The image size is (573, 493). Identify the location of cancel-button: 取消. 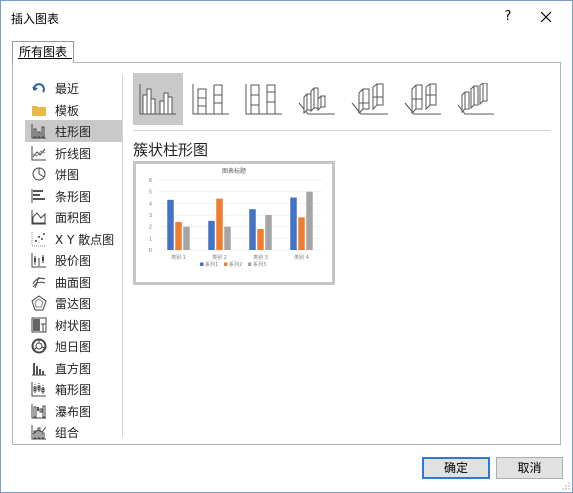
(529, 468).